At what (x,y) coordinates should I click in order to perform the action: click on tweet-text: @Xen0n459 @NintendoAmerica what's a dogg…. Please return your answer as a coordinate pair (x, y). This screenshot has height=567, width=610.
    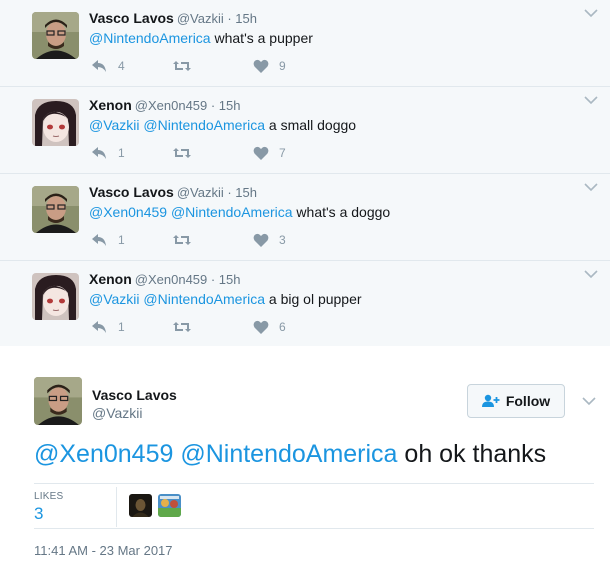
    Looking at the image, I should click on (239, 212).